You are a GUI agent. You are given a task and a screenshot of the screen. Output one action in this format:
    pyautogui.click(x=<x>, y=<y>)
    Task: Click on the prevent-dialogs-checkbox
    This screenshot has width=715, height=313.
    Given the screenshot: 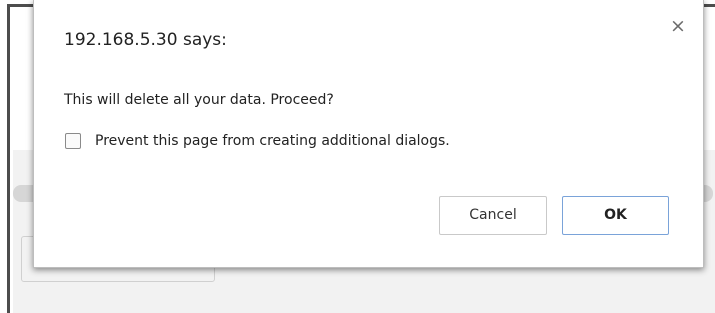 What is the action you would take?
    pyautogui.click(x=73, y=141)
    